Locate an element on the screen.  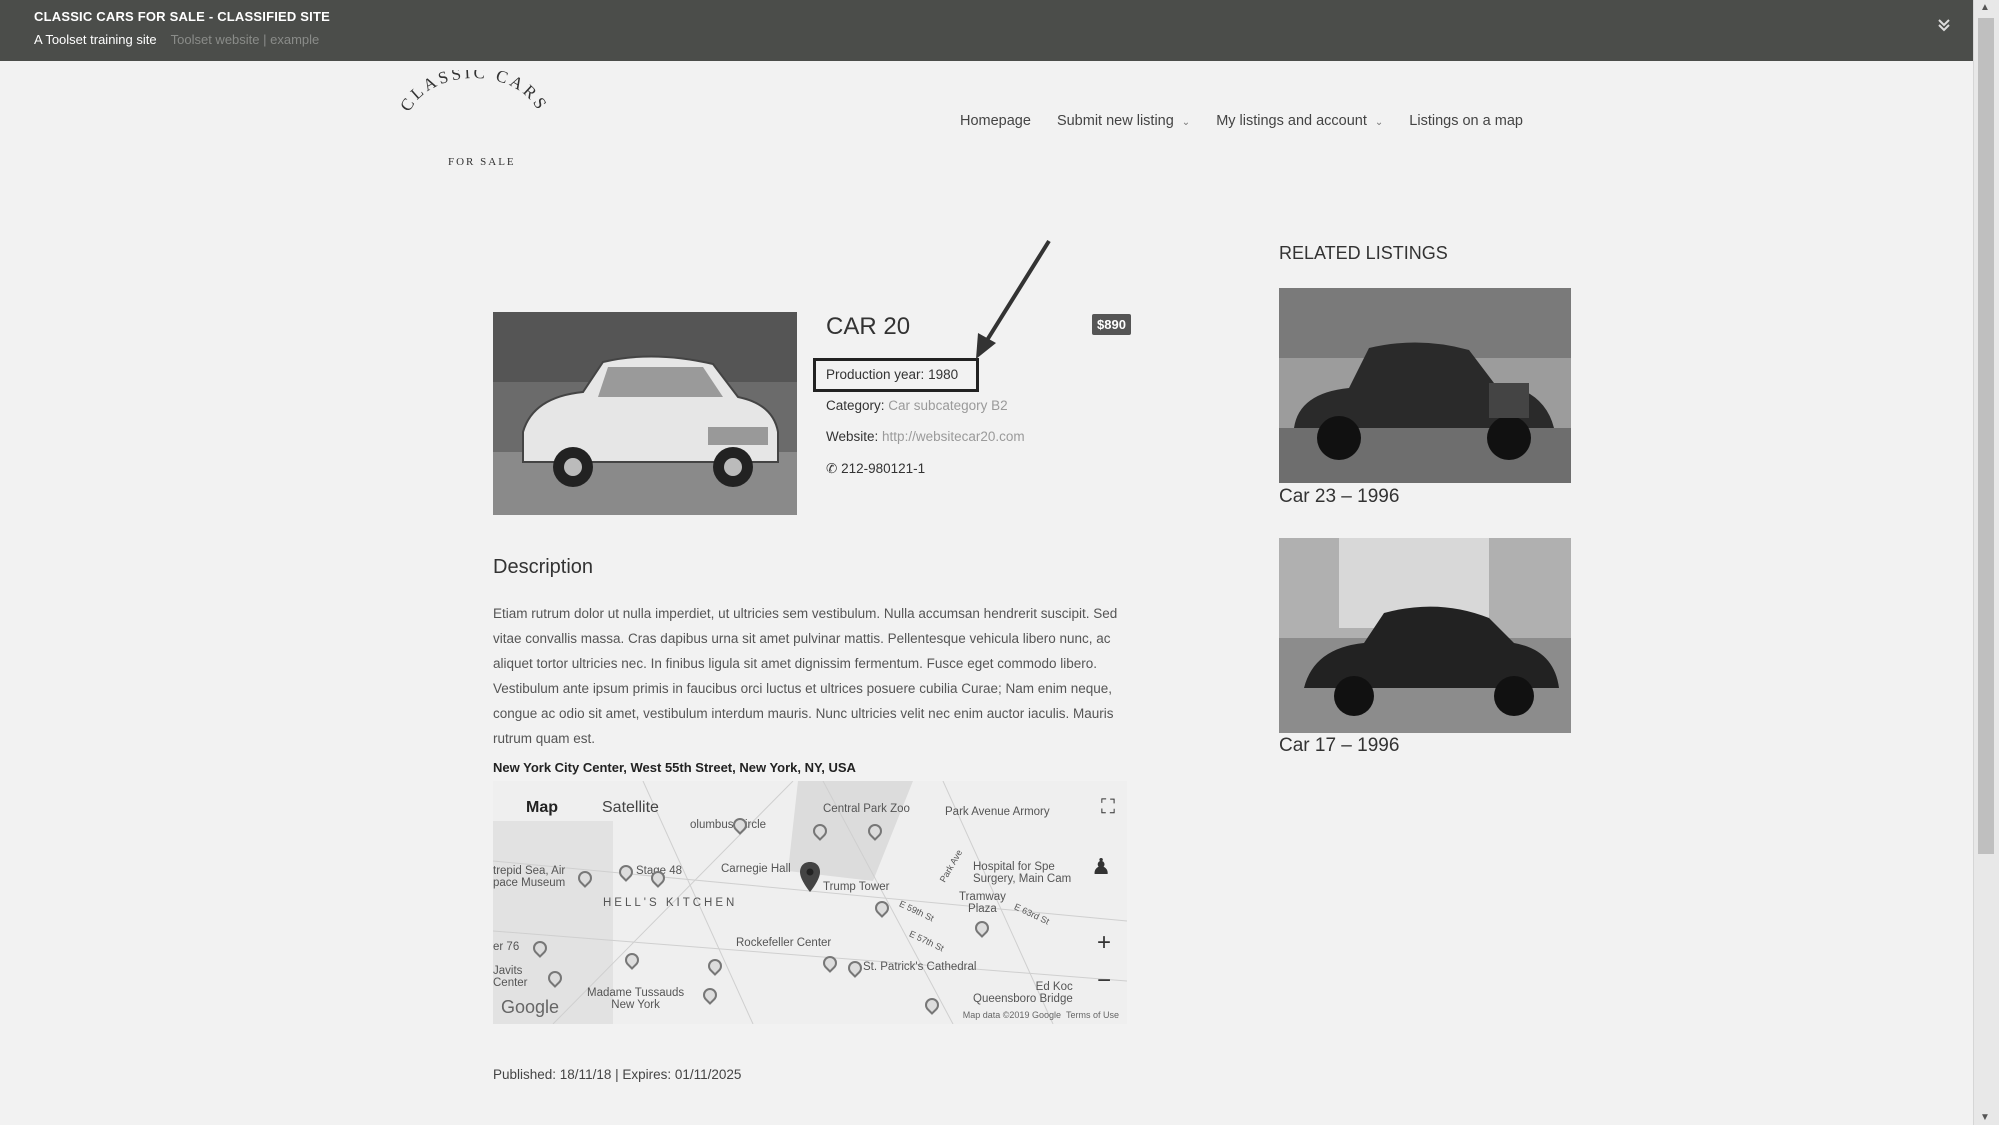
category-row: Category: Car subcategory B2 is located at coordinates (917, 405).